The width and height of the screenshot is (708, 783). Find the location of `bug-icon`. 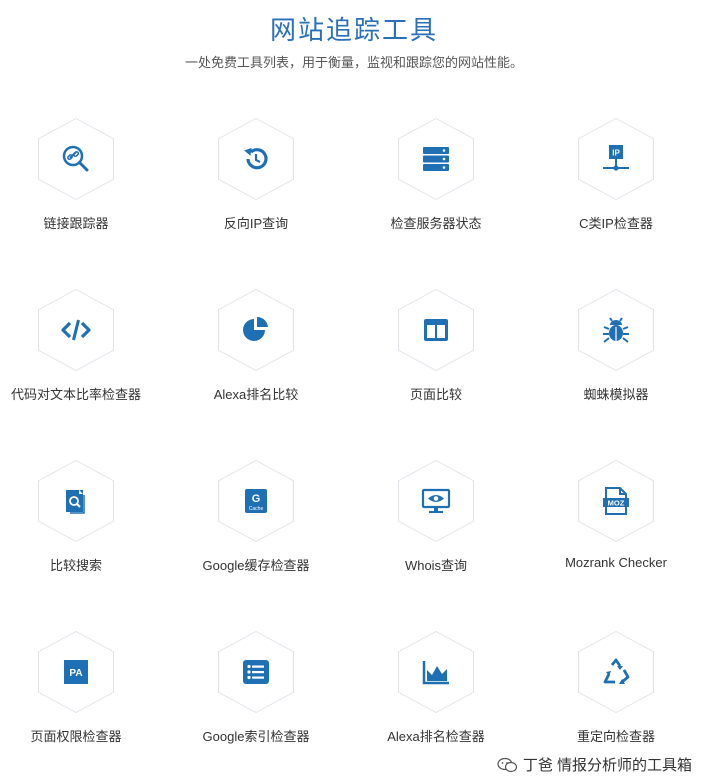

bug-icon is located at coordinates (616, 330).